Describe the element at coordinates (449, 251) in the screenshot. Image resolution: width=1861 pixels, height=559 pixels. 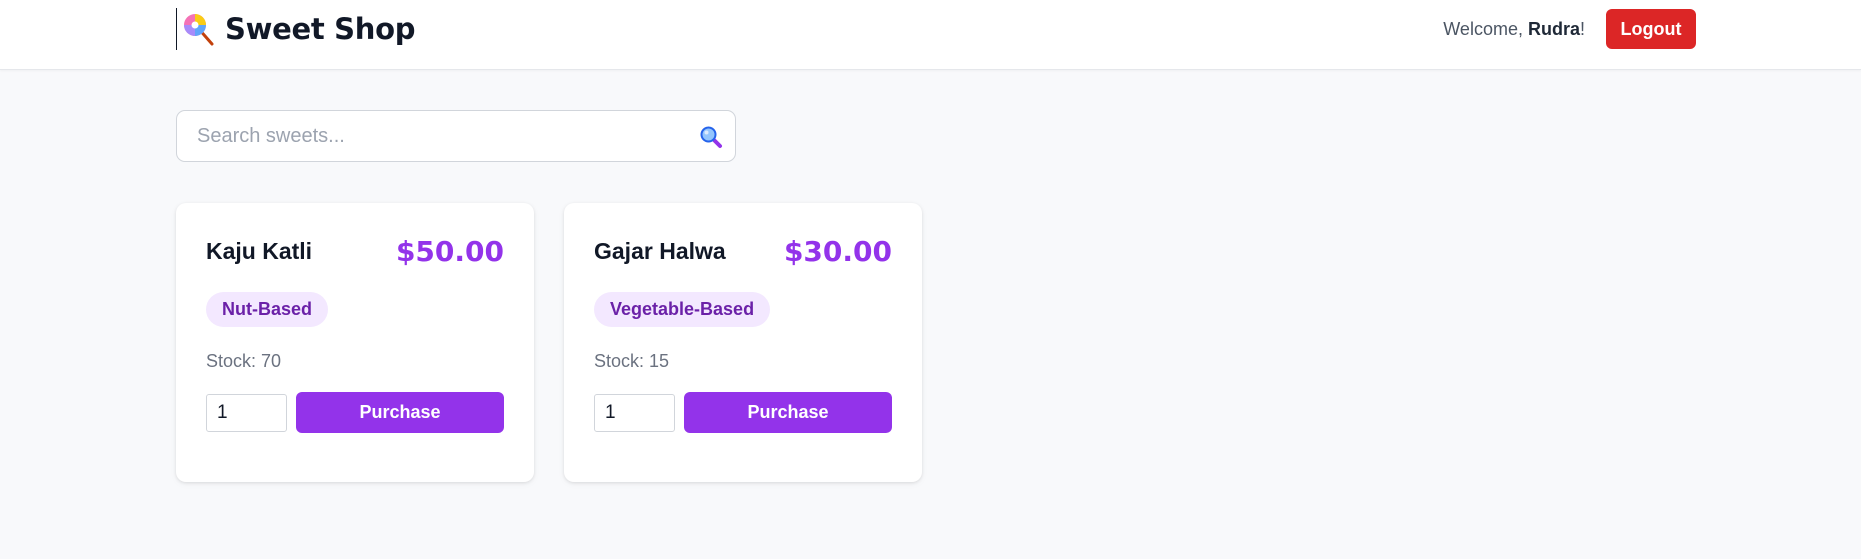
I see `sweet-price: $50.00` at that location.